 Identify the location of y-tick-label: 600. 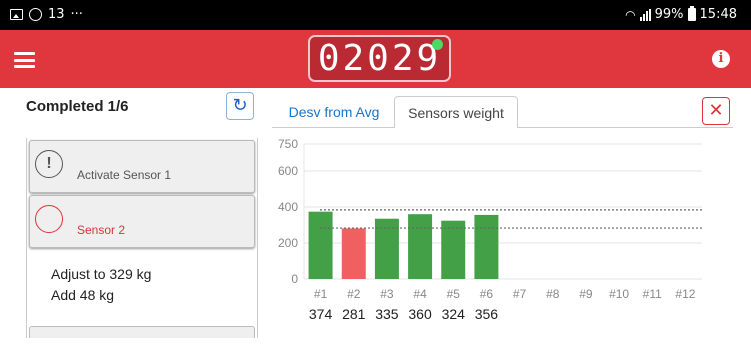
(288, 171).